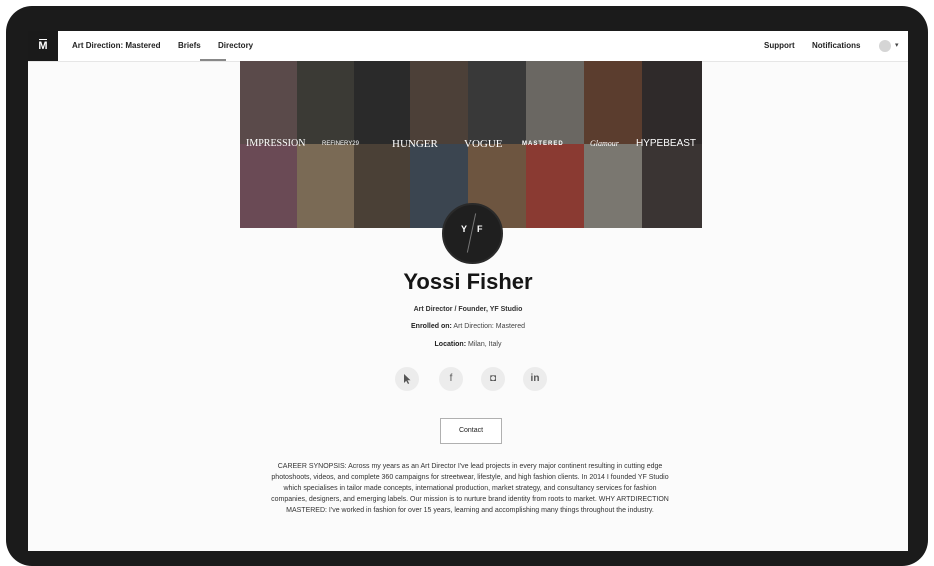 This screenshot has width=934, height=566. I want to click on brand-vogue: VOGUE, so click(483, 144).